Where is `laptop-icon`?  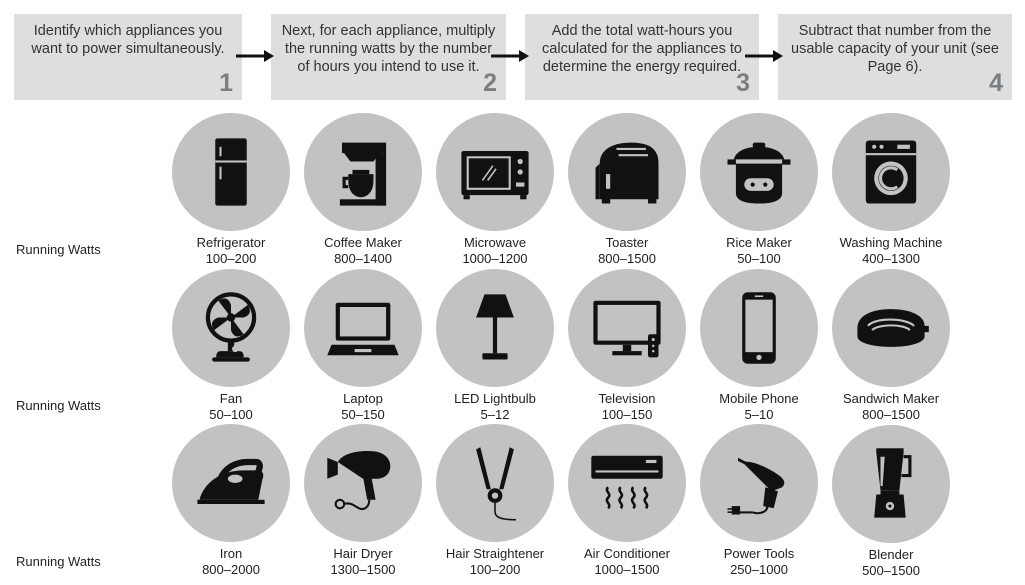
laptop-icon is located at coordinates (363, 329).